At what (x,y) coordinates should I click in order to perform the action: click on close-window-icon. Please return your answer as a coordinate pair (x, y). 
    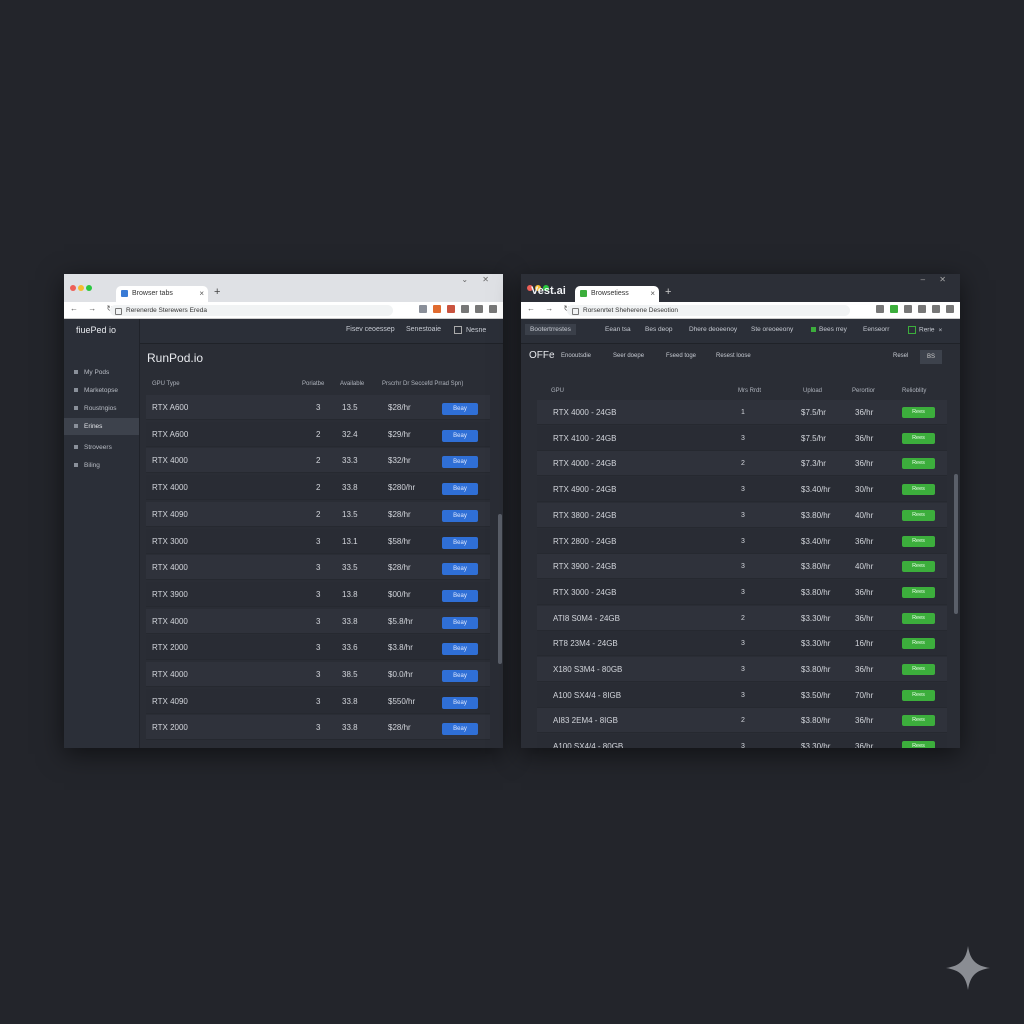
    Looking at the image, I should click on (73, 288).